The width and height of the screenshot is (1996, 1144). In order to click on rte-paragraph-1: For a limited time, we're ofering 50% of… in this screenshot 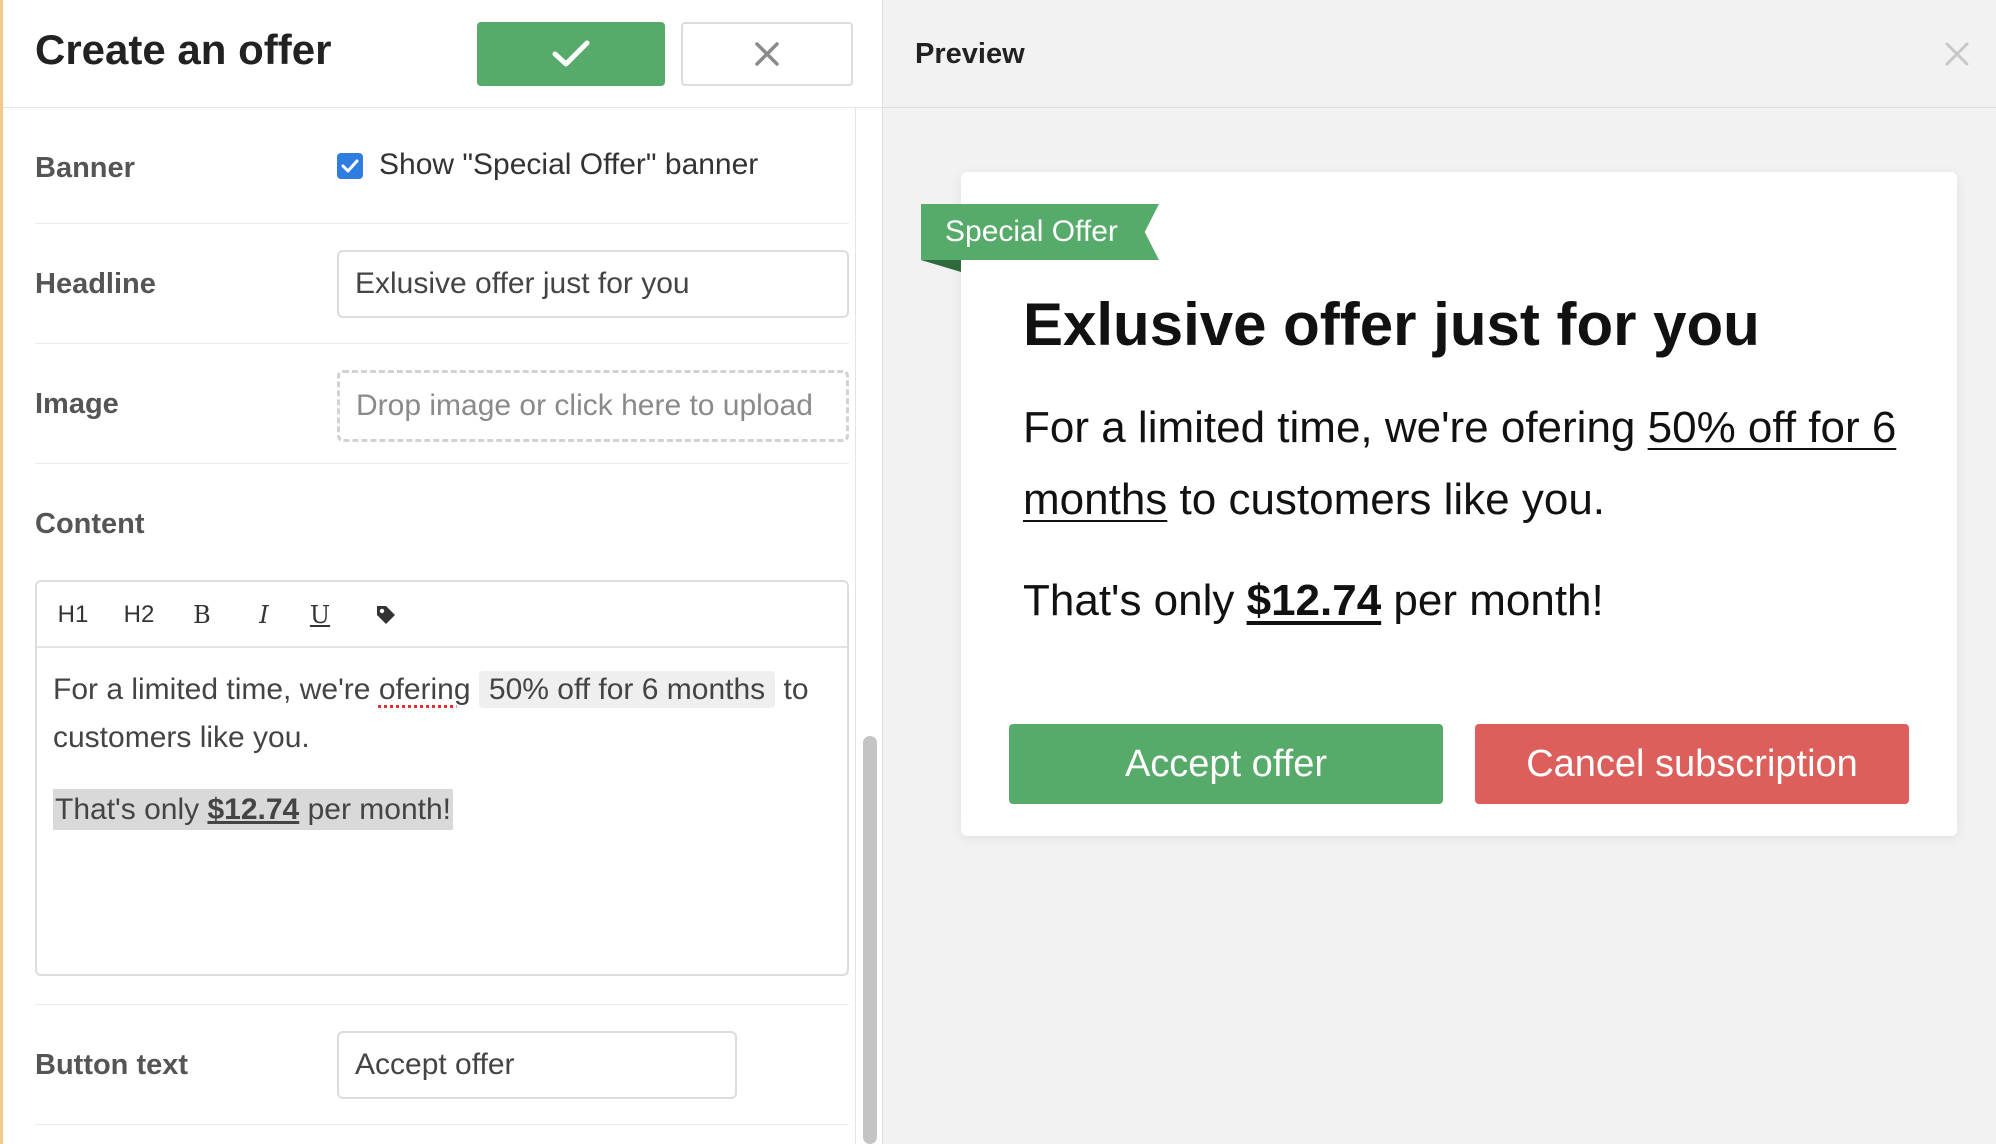, I will do `click(442, 714)`.